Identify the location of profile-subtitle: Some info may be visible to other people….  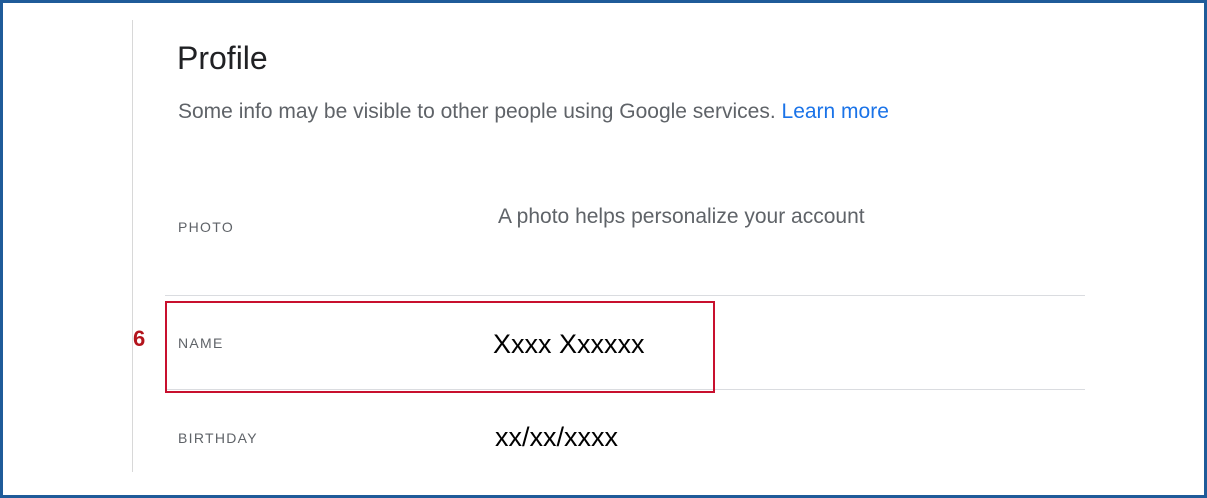
(533, 112).